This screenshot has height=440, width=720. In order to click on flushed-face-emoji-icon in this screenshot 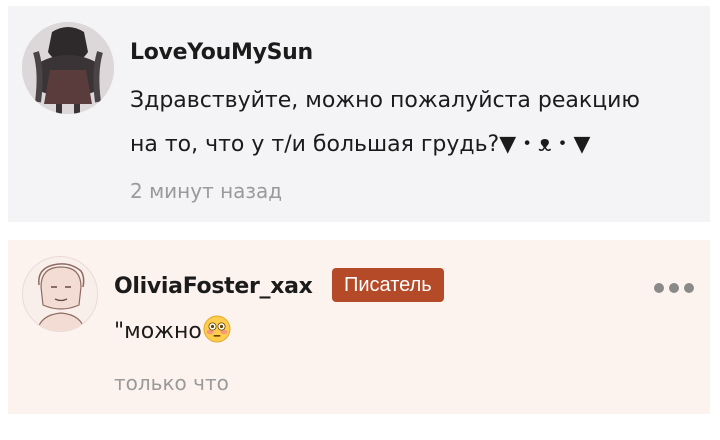, I will do `click(217, 329)`.